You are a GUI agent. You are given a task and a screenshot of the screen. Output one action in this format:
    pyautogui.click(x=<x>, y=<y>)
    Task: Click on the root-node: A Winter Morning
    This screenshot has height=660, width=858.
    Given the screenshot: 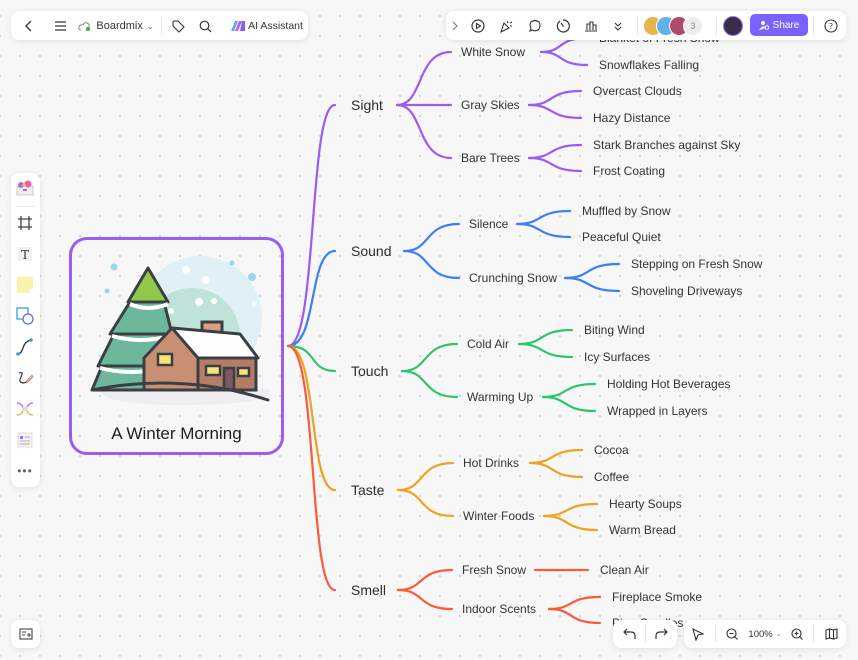 What is the action you would take?
    pyautogui.click(x=176, y=346)
    